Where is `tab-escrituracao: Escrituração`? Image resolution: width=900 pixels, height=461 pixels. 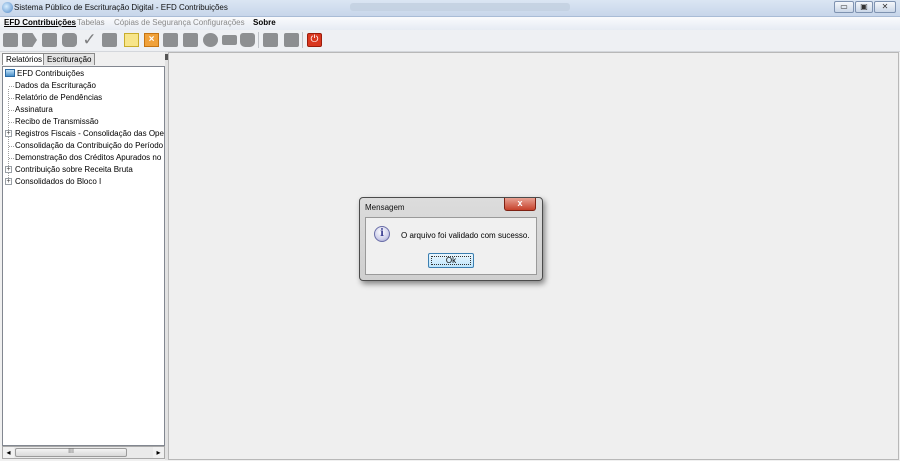
tab-escrituracao: Escrituração is located at coordinates (69, 59).